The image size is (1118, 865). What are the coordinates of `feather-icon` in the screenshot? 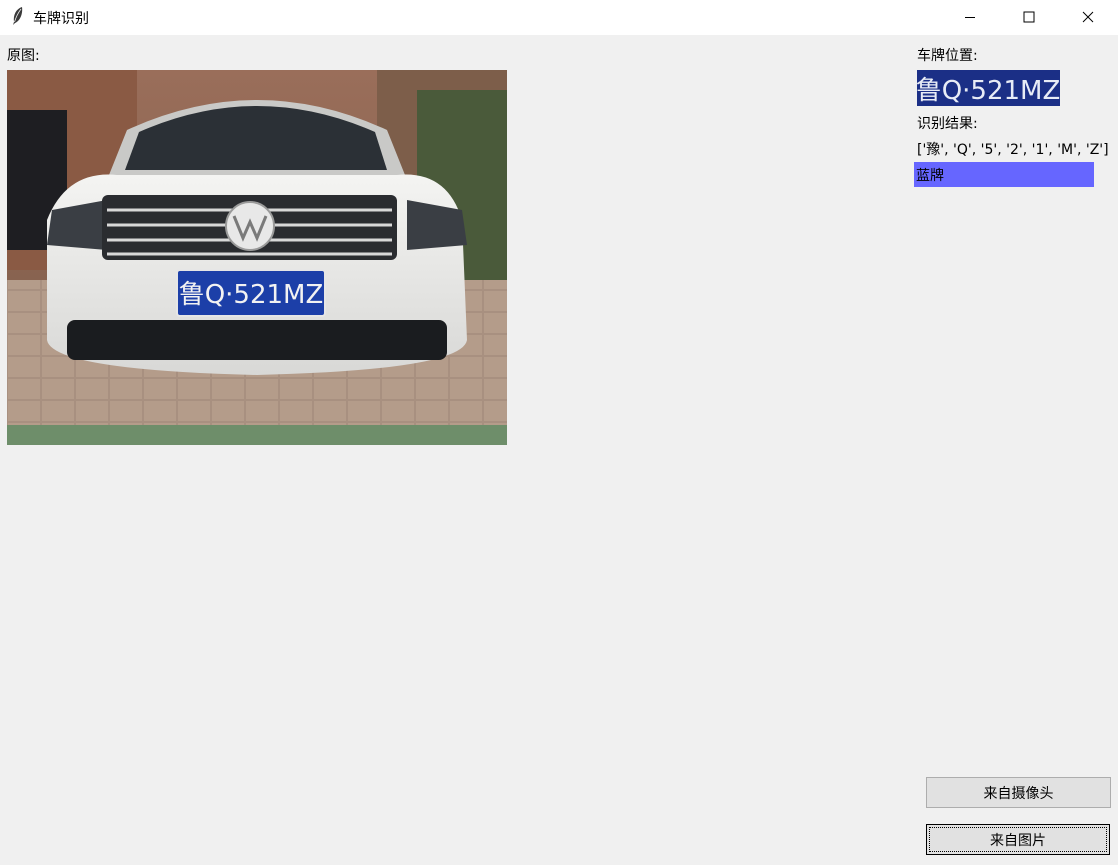 It's located at (18, 16).